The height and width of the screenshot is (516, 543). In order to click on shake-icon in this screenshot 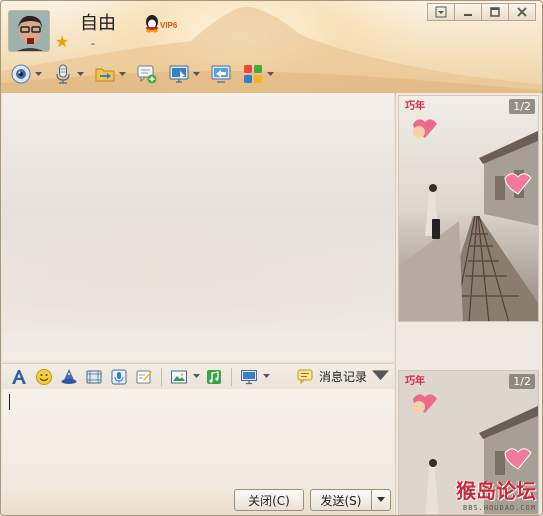, I will do `click(69, 376)`.